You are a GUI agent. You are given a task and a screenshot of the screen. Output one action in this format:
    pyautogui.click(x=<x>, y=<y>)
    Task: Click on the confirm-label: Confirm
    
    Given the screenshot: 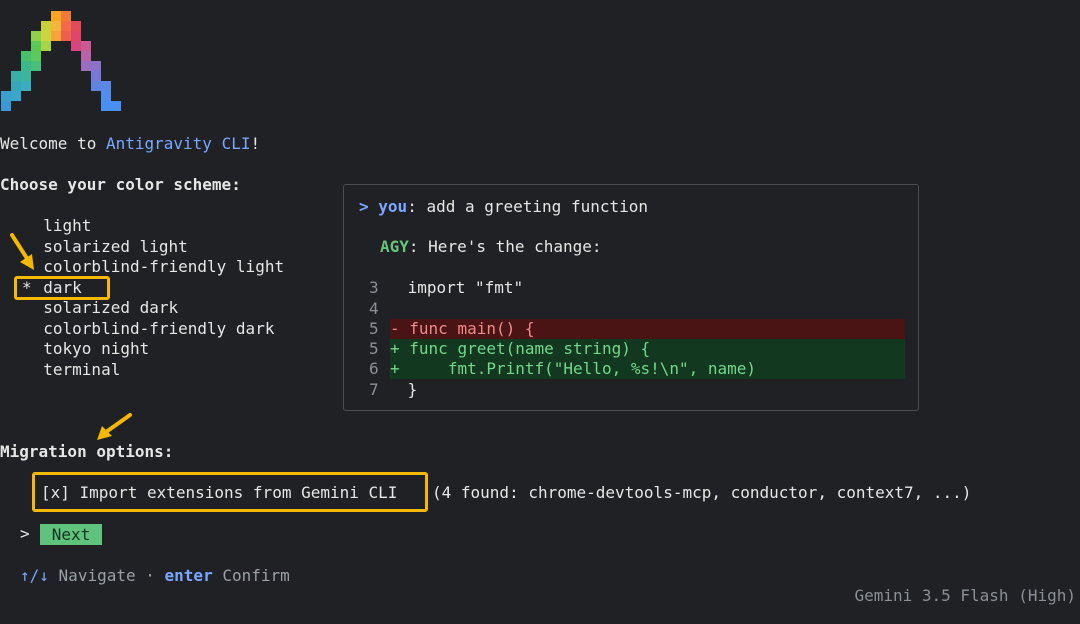 What is the action you would take?
    pyautogui.click(x=256, y=575)
    